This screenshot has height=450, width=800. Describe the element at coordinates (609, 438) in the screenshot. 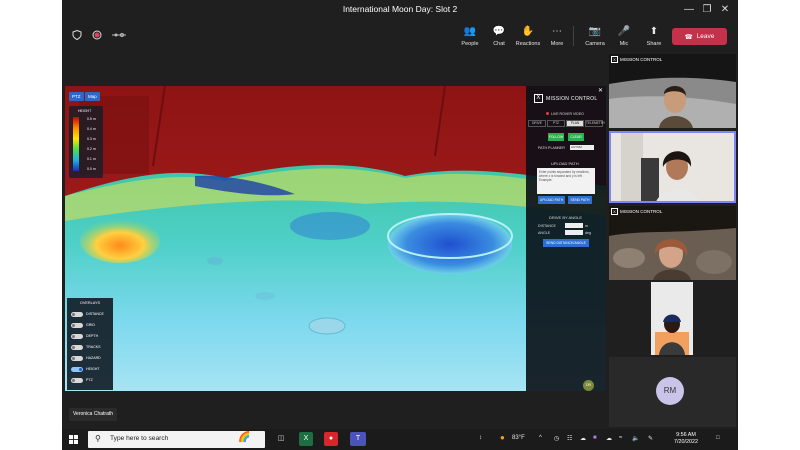

I see `cloud-icon: ☁` at that location.